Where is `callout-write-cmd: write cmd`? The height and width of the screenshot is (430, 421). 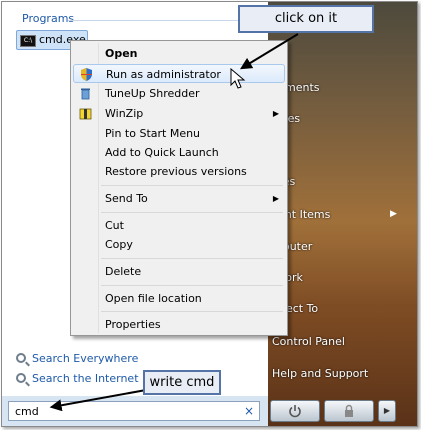
callout-write-cmd: write cmd is located at coordinates (182, 382).